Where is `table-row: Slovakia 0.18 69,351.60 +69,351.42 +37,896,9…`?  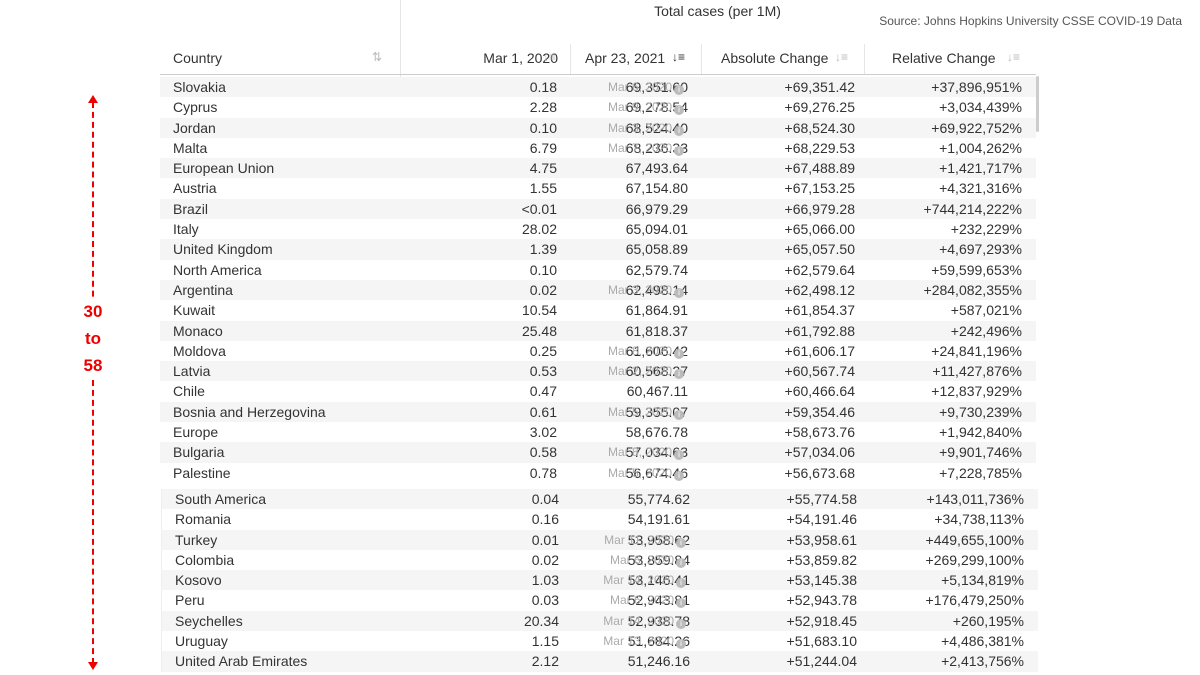
table-row: Slovakia 0.18 69,351.60 +69,351.42 +37,896,9… is located at coordinates (598, 87).